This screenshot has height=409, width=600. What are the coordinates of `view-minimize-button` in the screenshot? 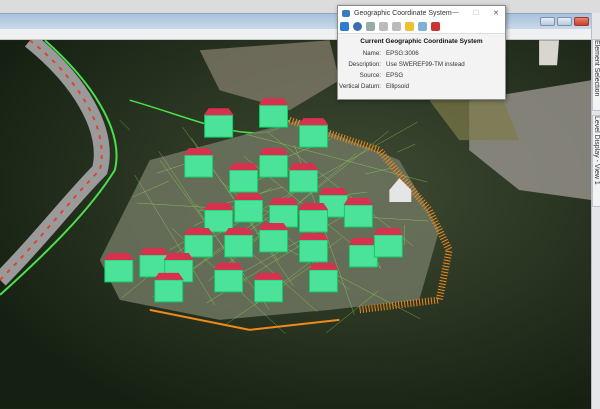 It's located at (547, 21).